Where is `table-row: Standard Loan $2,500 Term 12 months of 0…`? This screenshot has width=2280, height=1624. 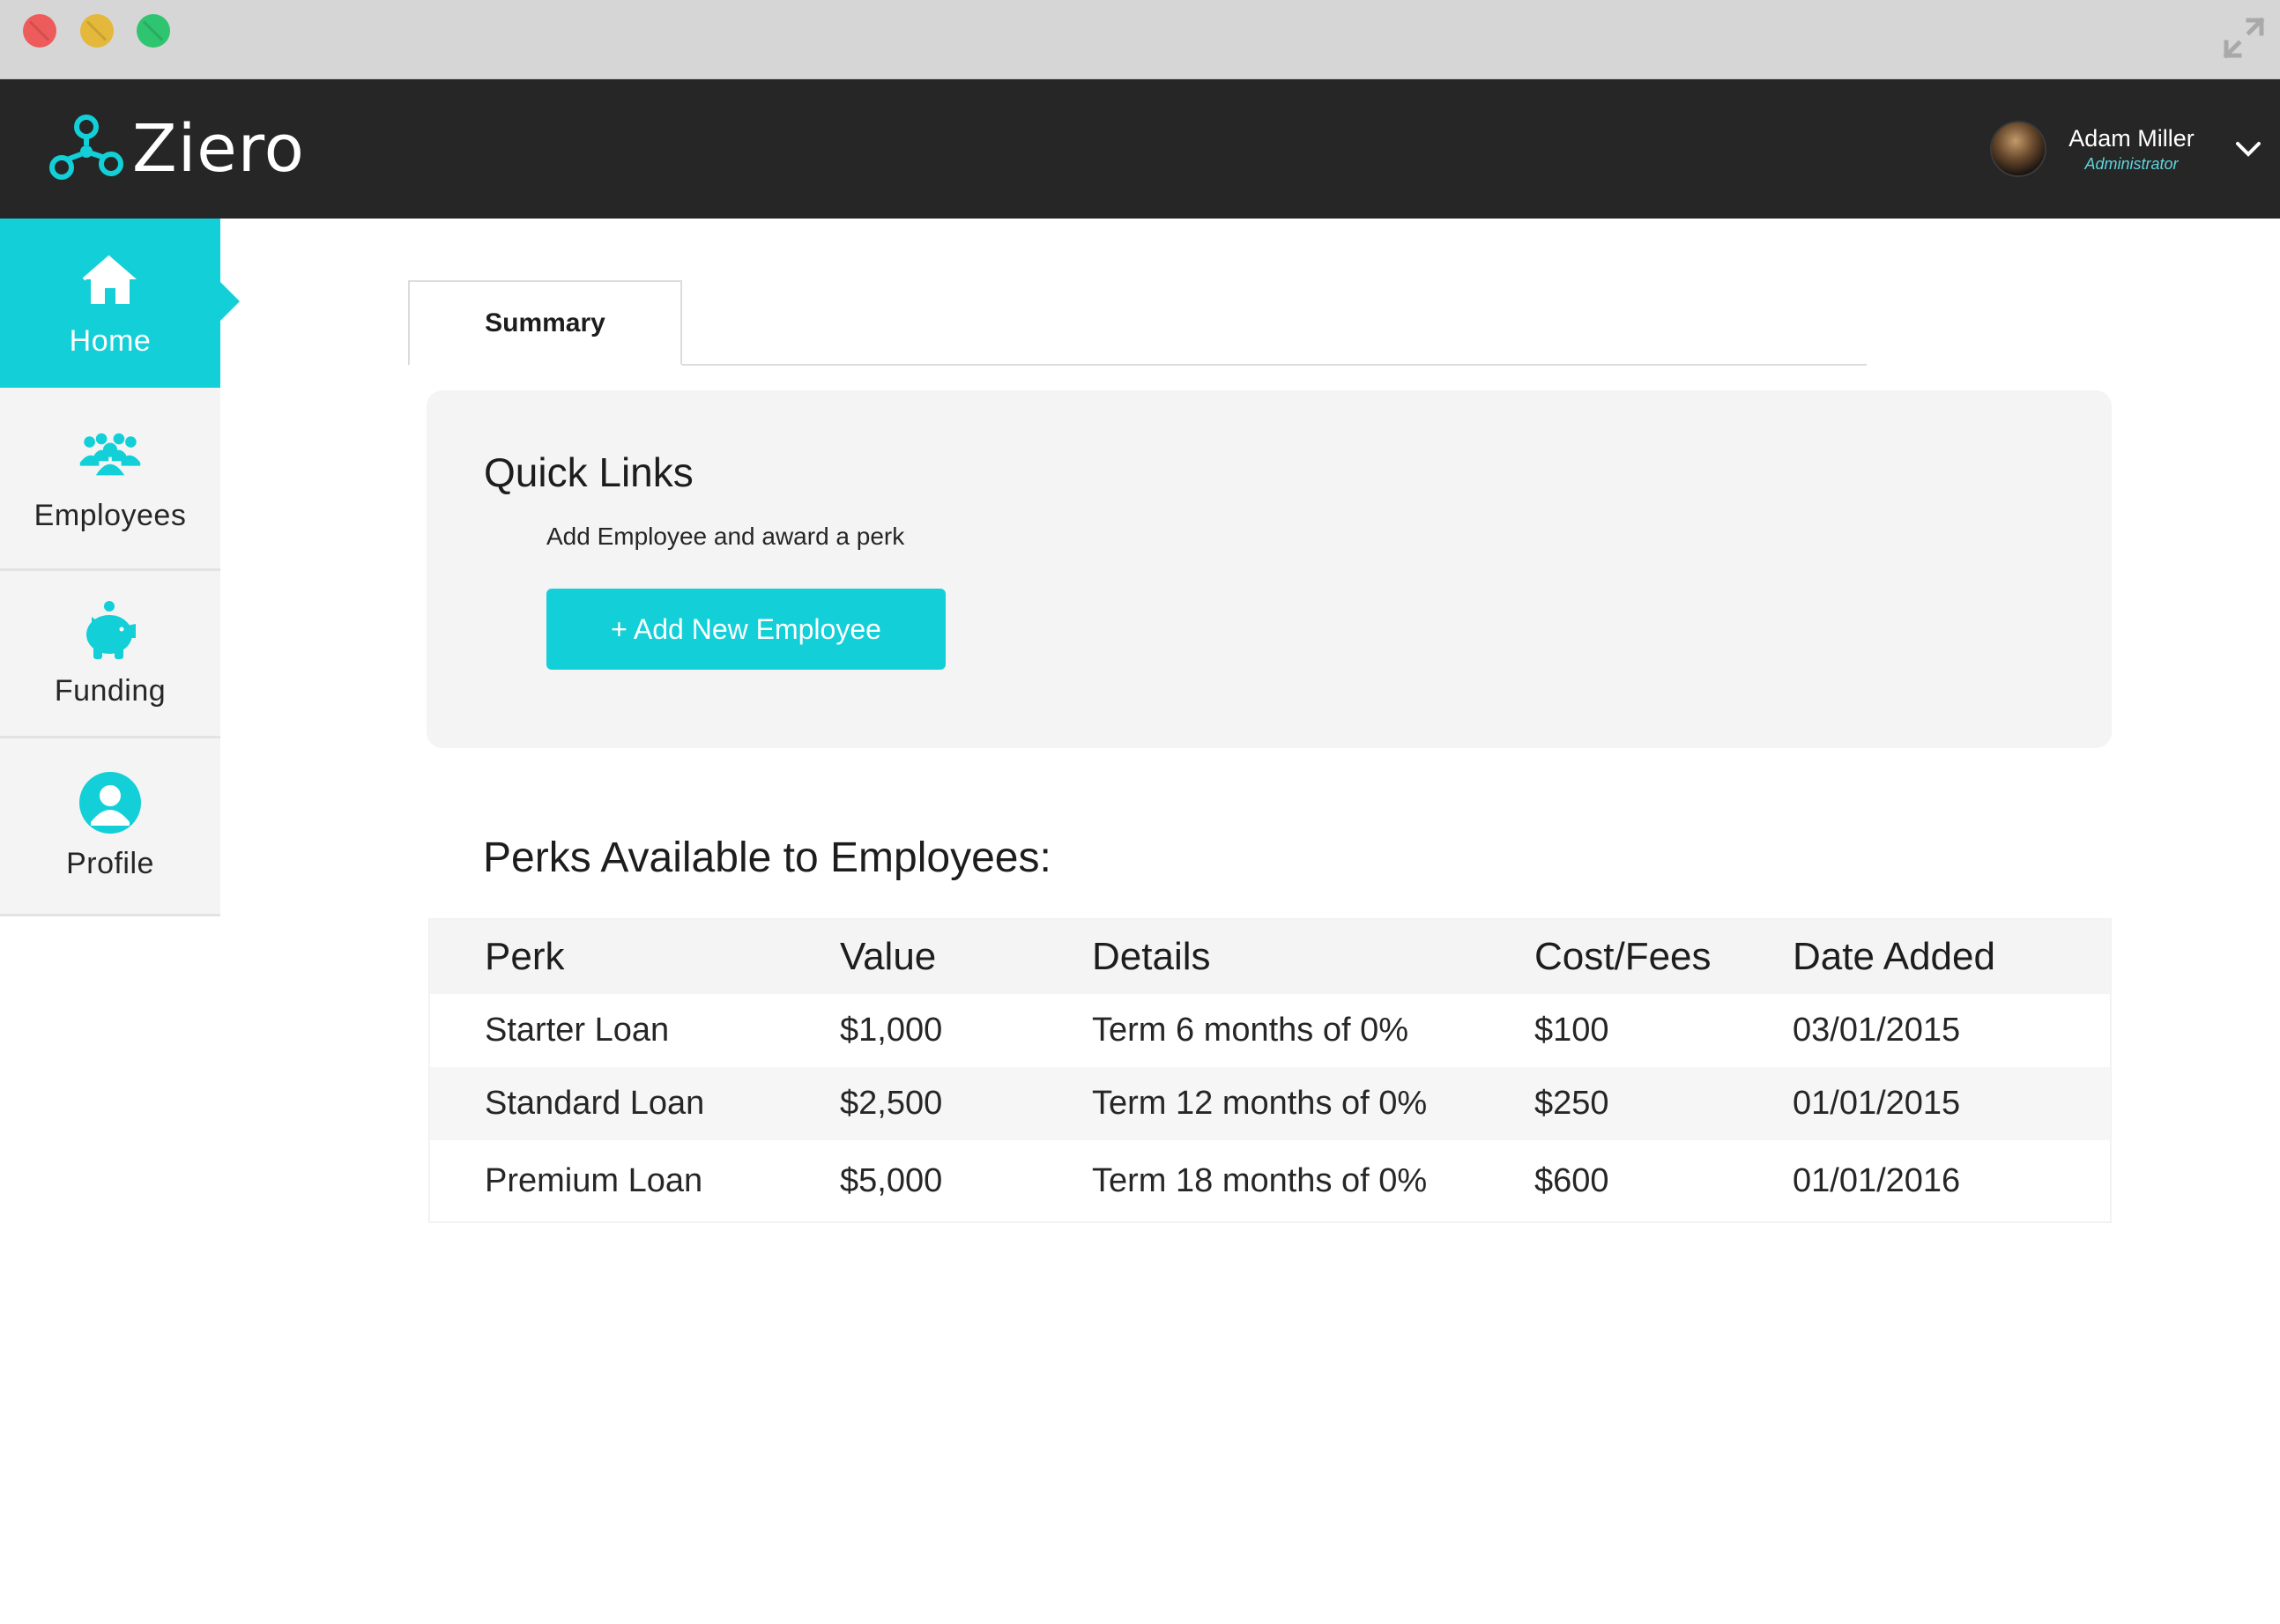
table-row: Standard Loan $2,500 Term 12 months of 0… is located at coordinates (1270, 1103).